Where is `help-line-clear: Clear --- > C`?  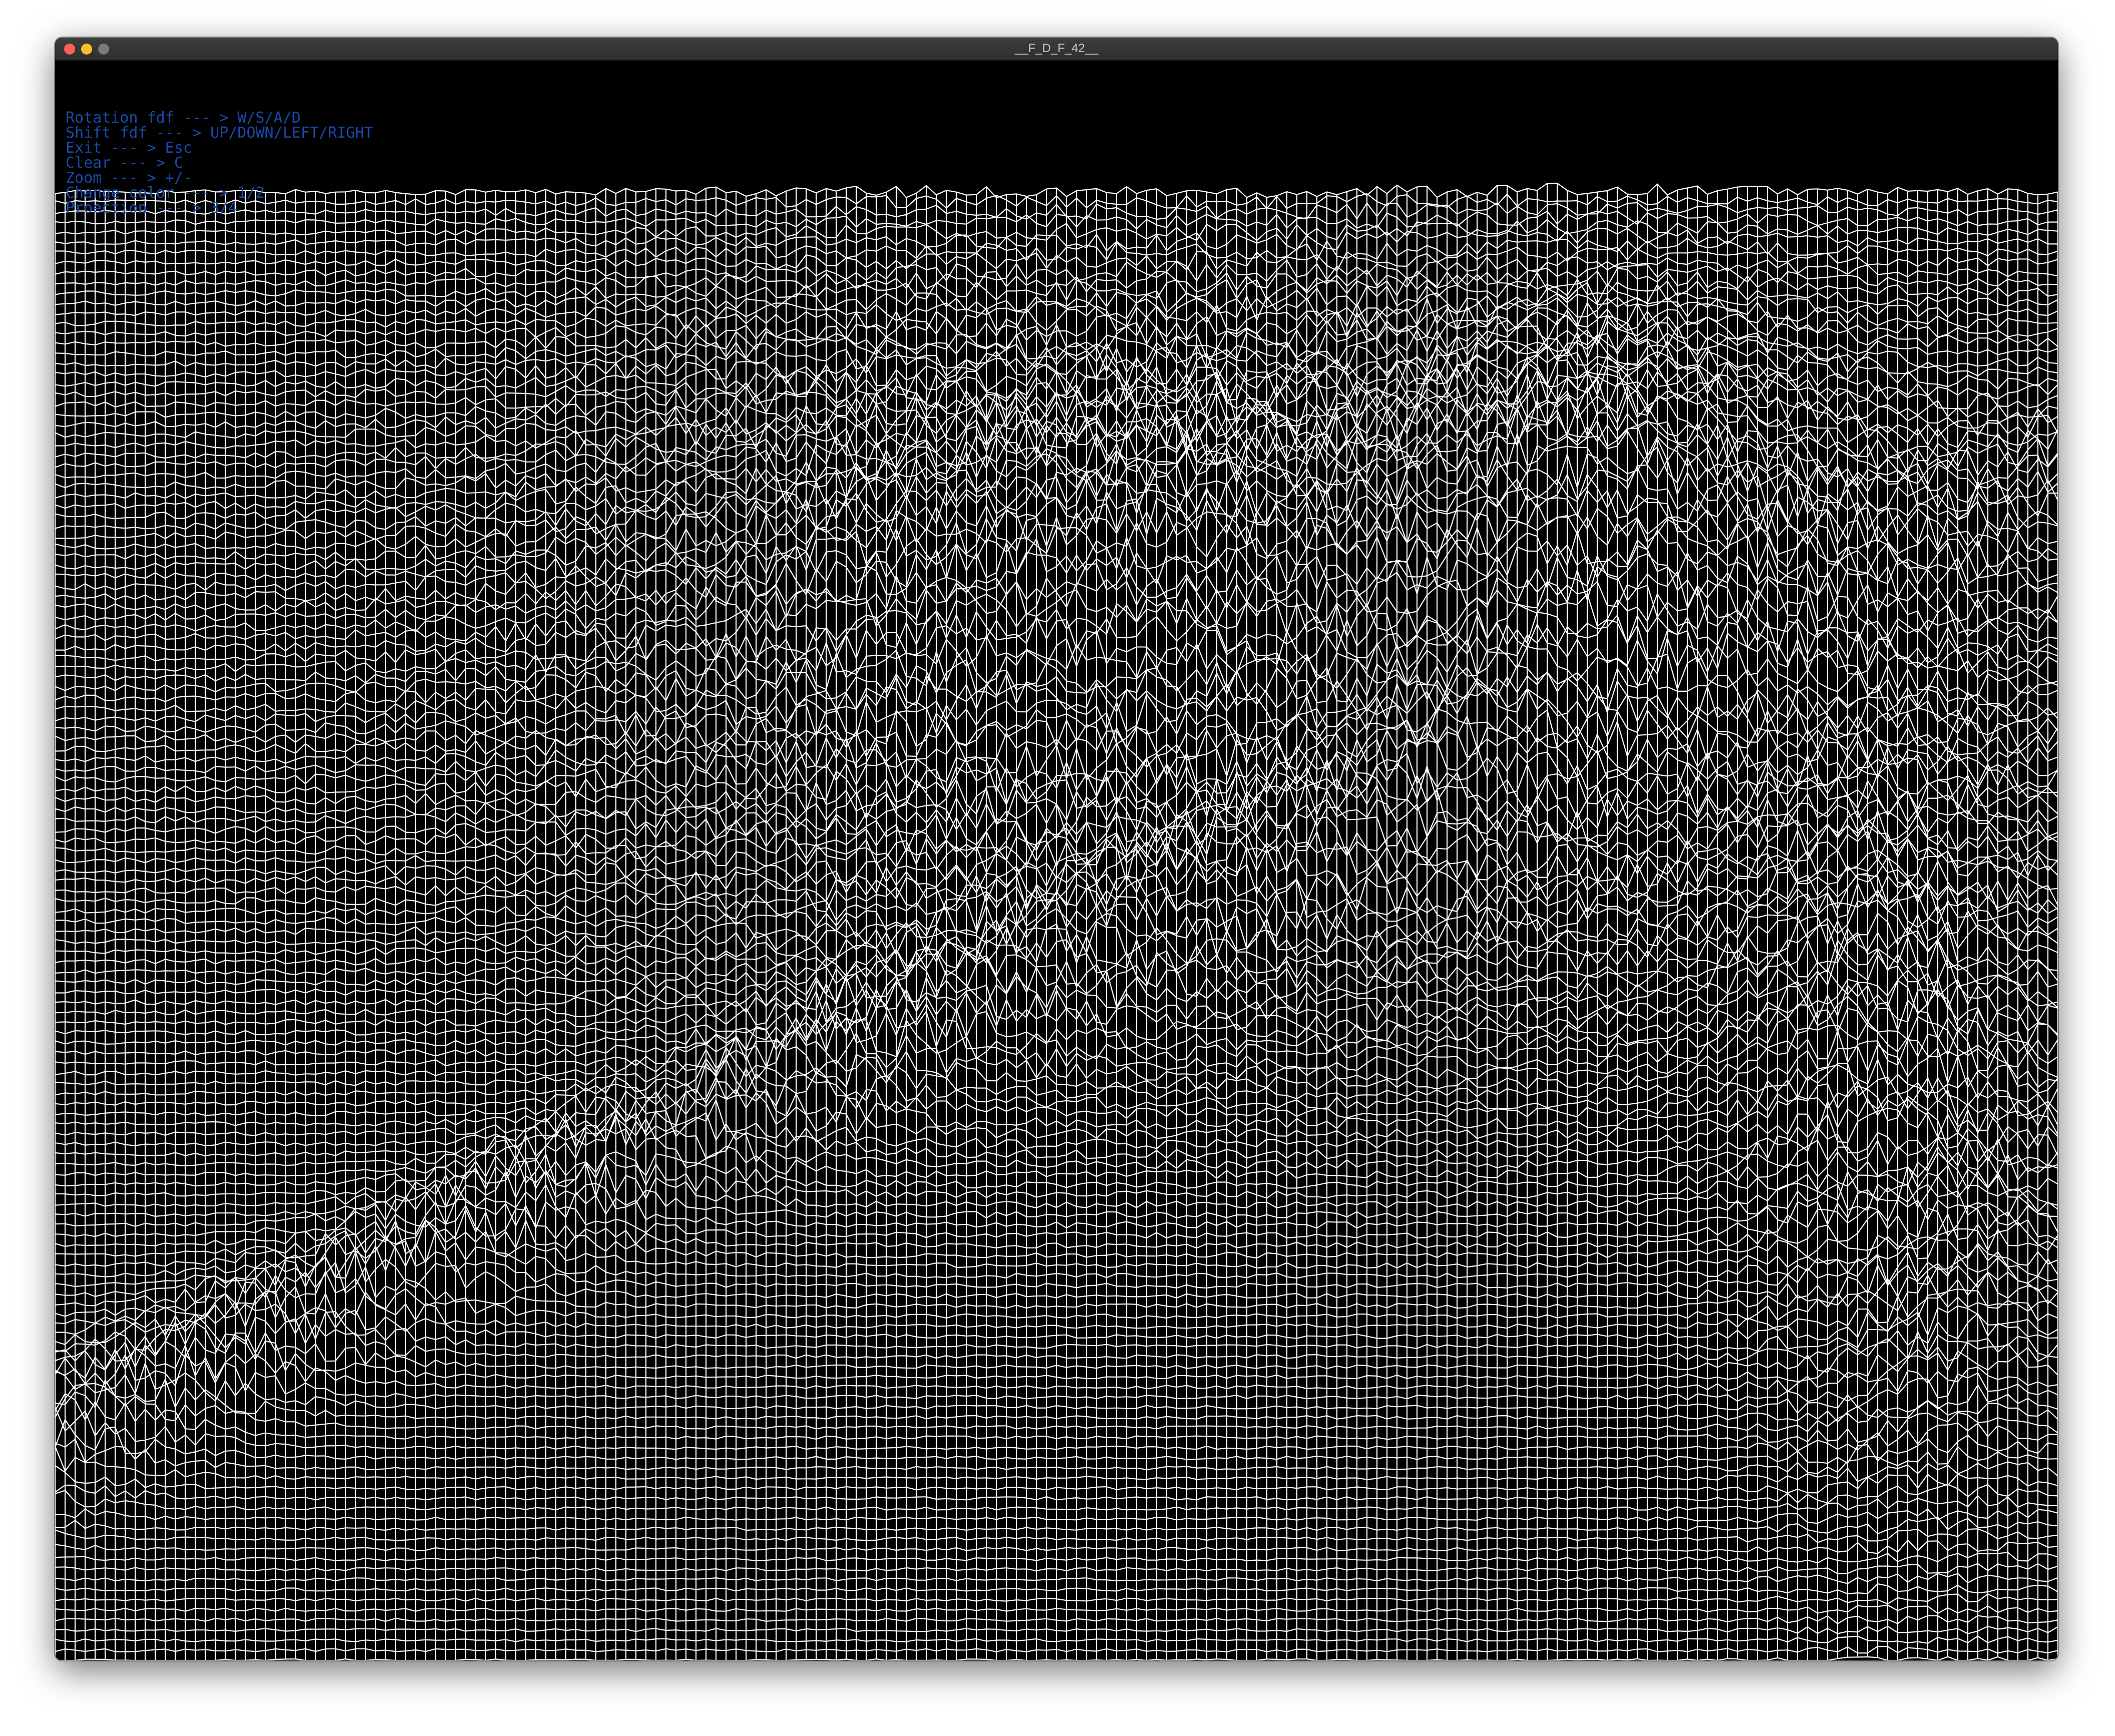 help-line-clear: Clear --- > C is located at coordinates (124, 163).